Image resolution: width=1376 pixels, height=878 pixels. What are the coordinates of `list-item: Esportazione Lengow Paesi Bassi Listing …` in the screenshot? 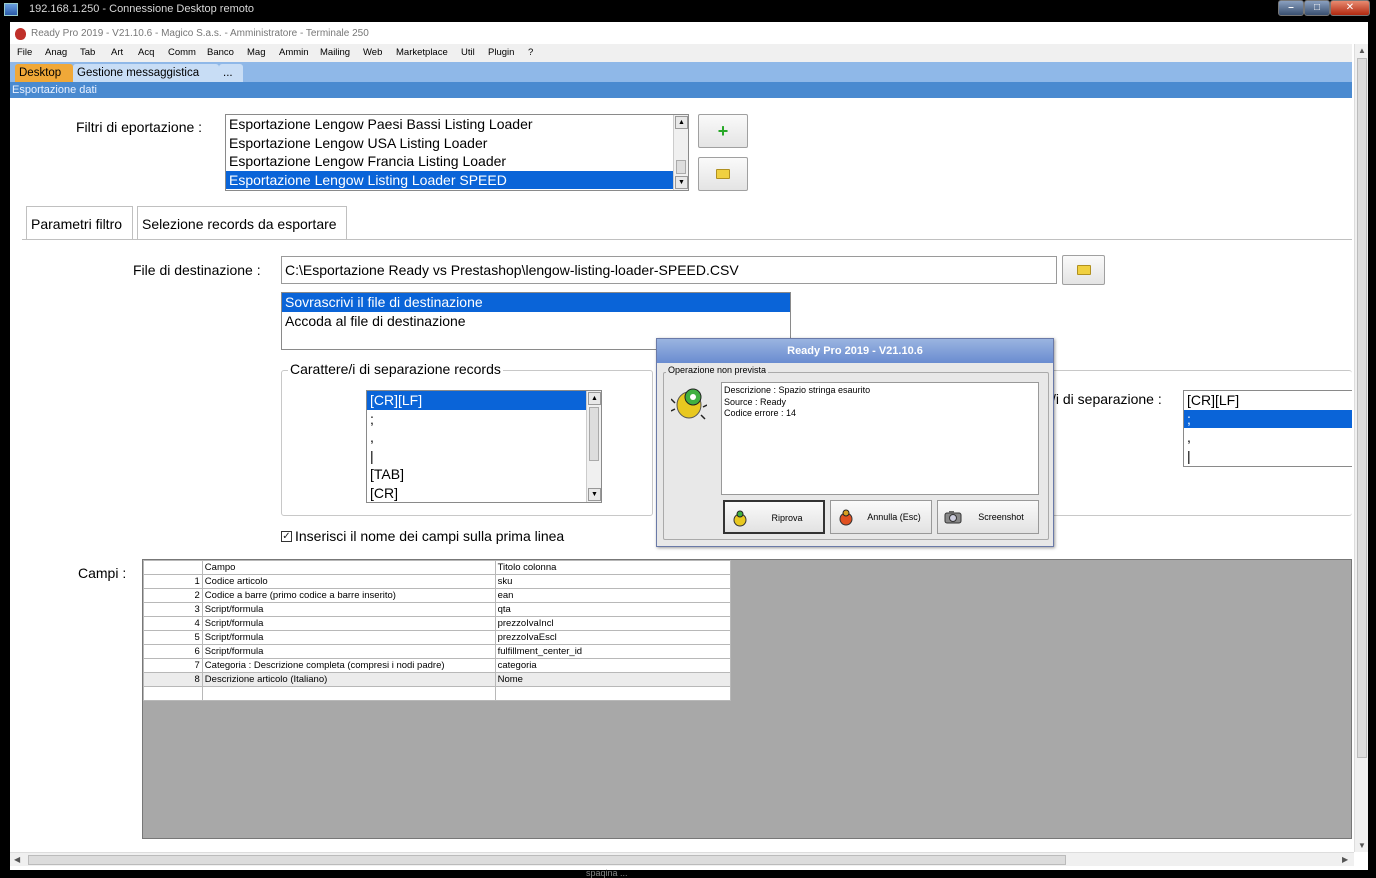 It's located at (457, 124).